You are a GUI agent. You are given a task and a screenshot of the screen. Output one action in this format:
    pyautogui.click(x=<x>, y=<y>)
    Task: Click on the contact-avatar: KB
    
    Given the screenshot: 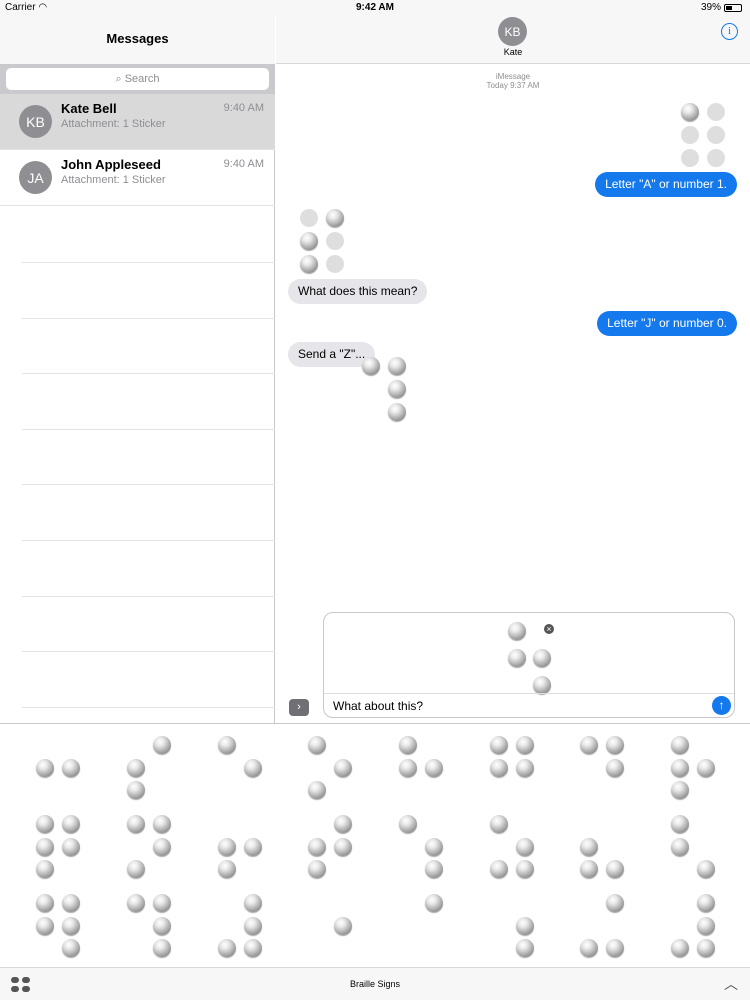 What is the action you would take?
    pyautogui.click(x=512, y=31)
    